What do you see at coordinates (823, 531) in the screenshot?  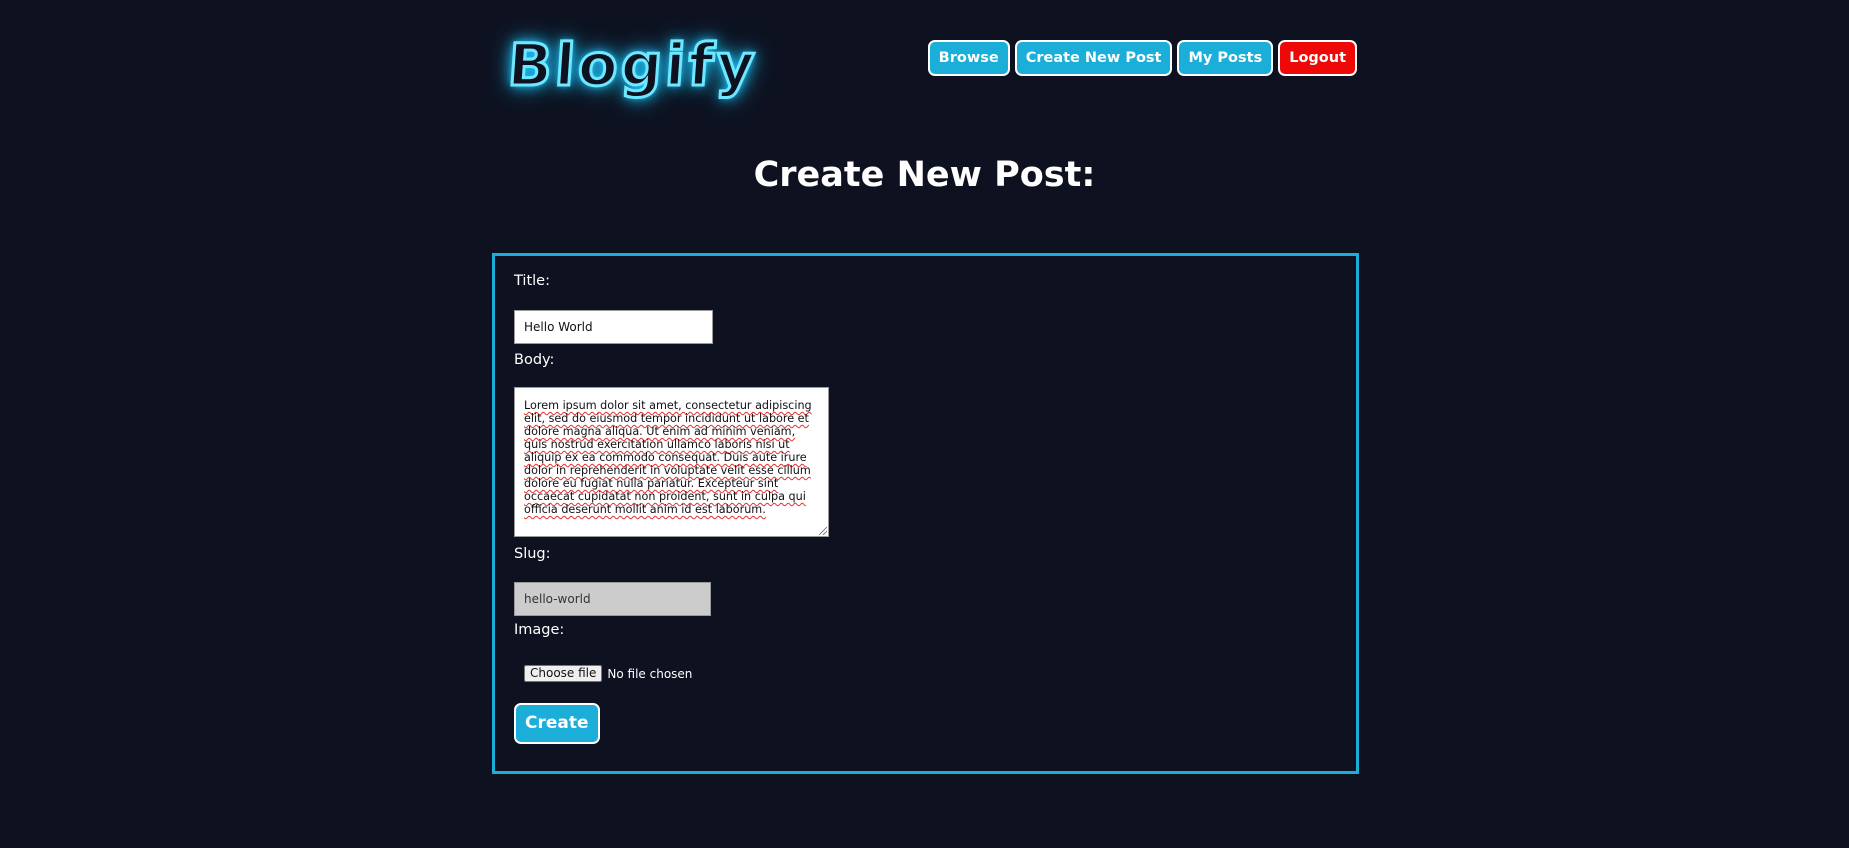 I see `resize-handle-icon` at bounding box center [823, 531].